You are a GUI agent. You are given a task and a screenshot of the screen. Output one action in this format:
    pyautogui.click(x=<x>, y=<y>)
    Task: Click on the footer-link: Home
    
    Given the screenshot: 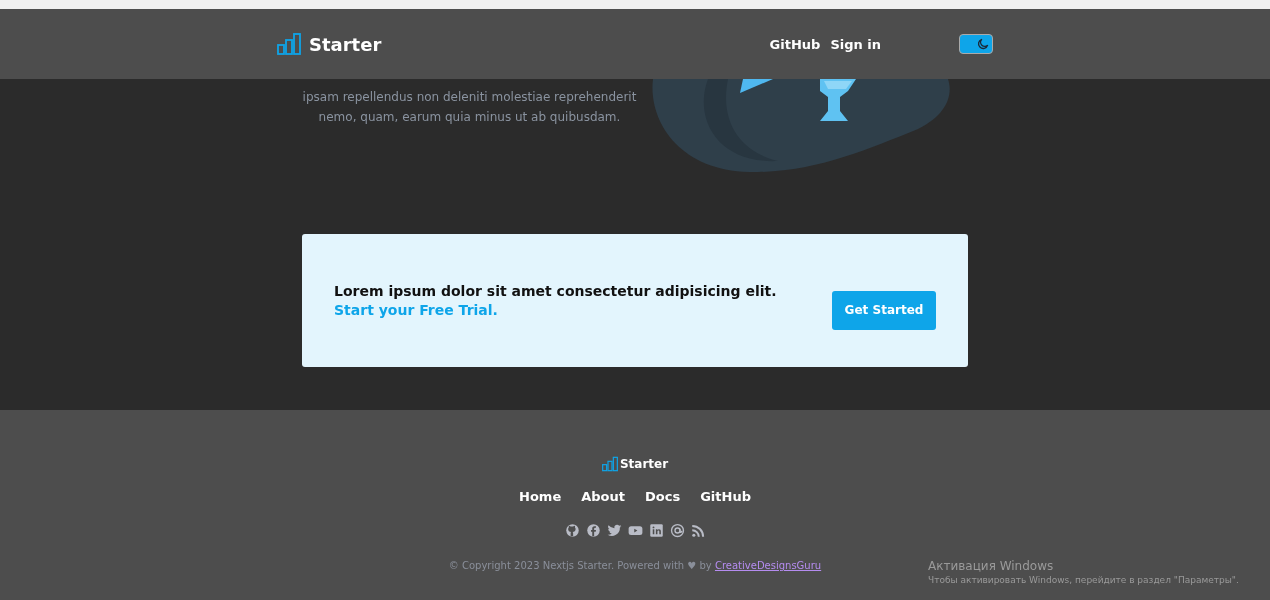 What is the action you would take?
    pyautogui.click(x=540, y=496)
    